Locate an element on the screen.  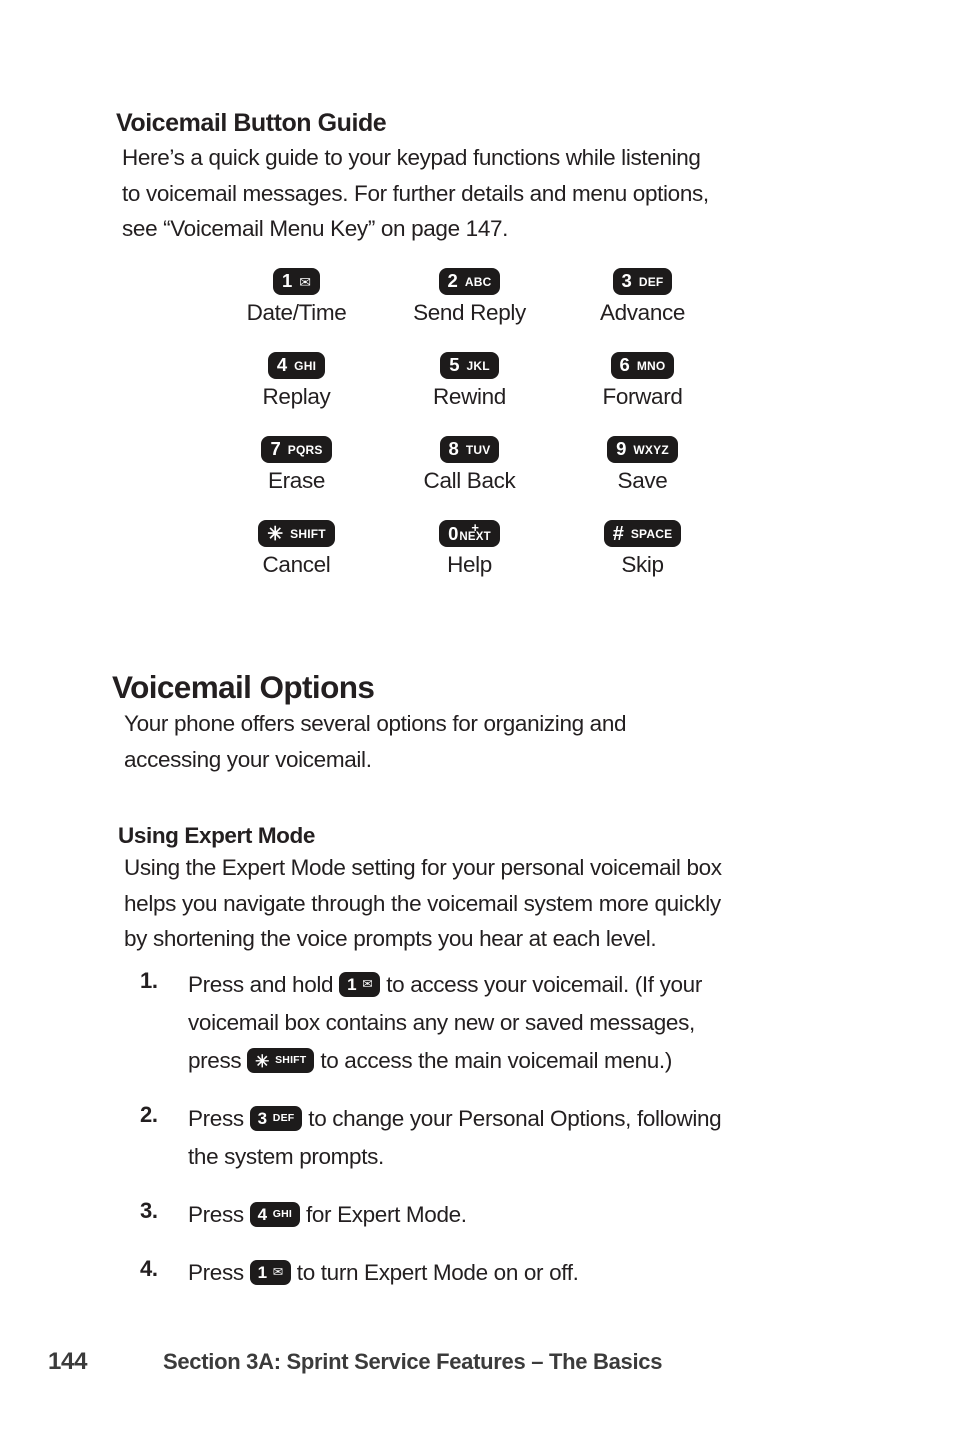
key-digit: 5 is located at coordinates (454, 365).